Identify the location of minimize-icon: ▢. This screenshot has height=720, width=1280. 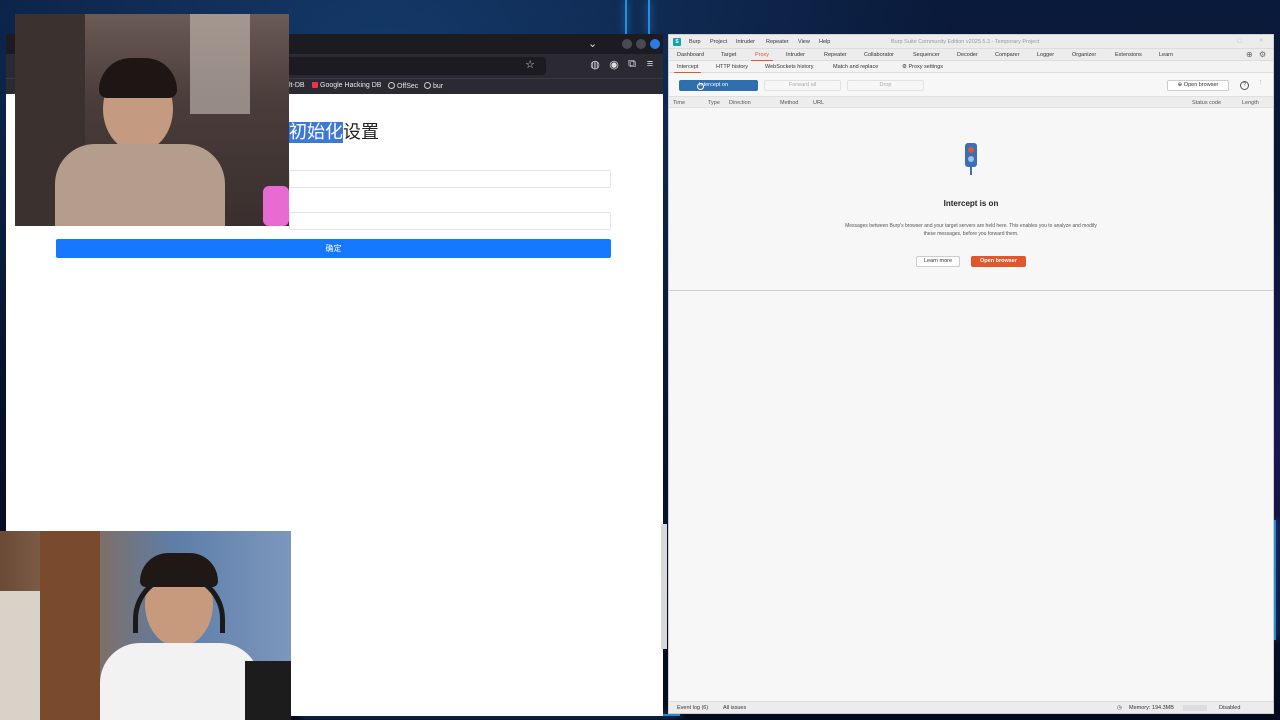
(1239, 41).